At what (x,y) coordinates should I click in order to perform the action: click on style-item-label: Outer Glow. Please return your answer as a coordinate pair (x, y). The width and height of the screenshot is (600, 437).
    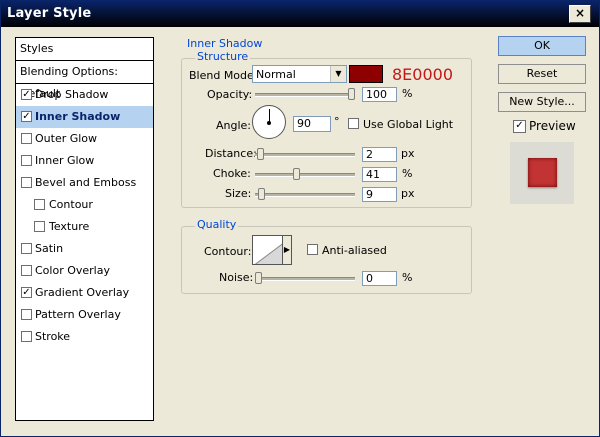
    Looking at the image, I should click on (66, 138).